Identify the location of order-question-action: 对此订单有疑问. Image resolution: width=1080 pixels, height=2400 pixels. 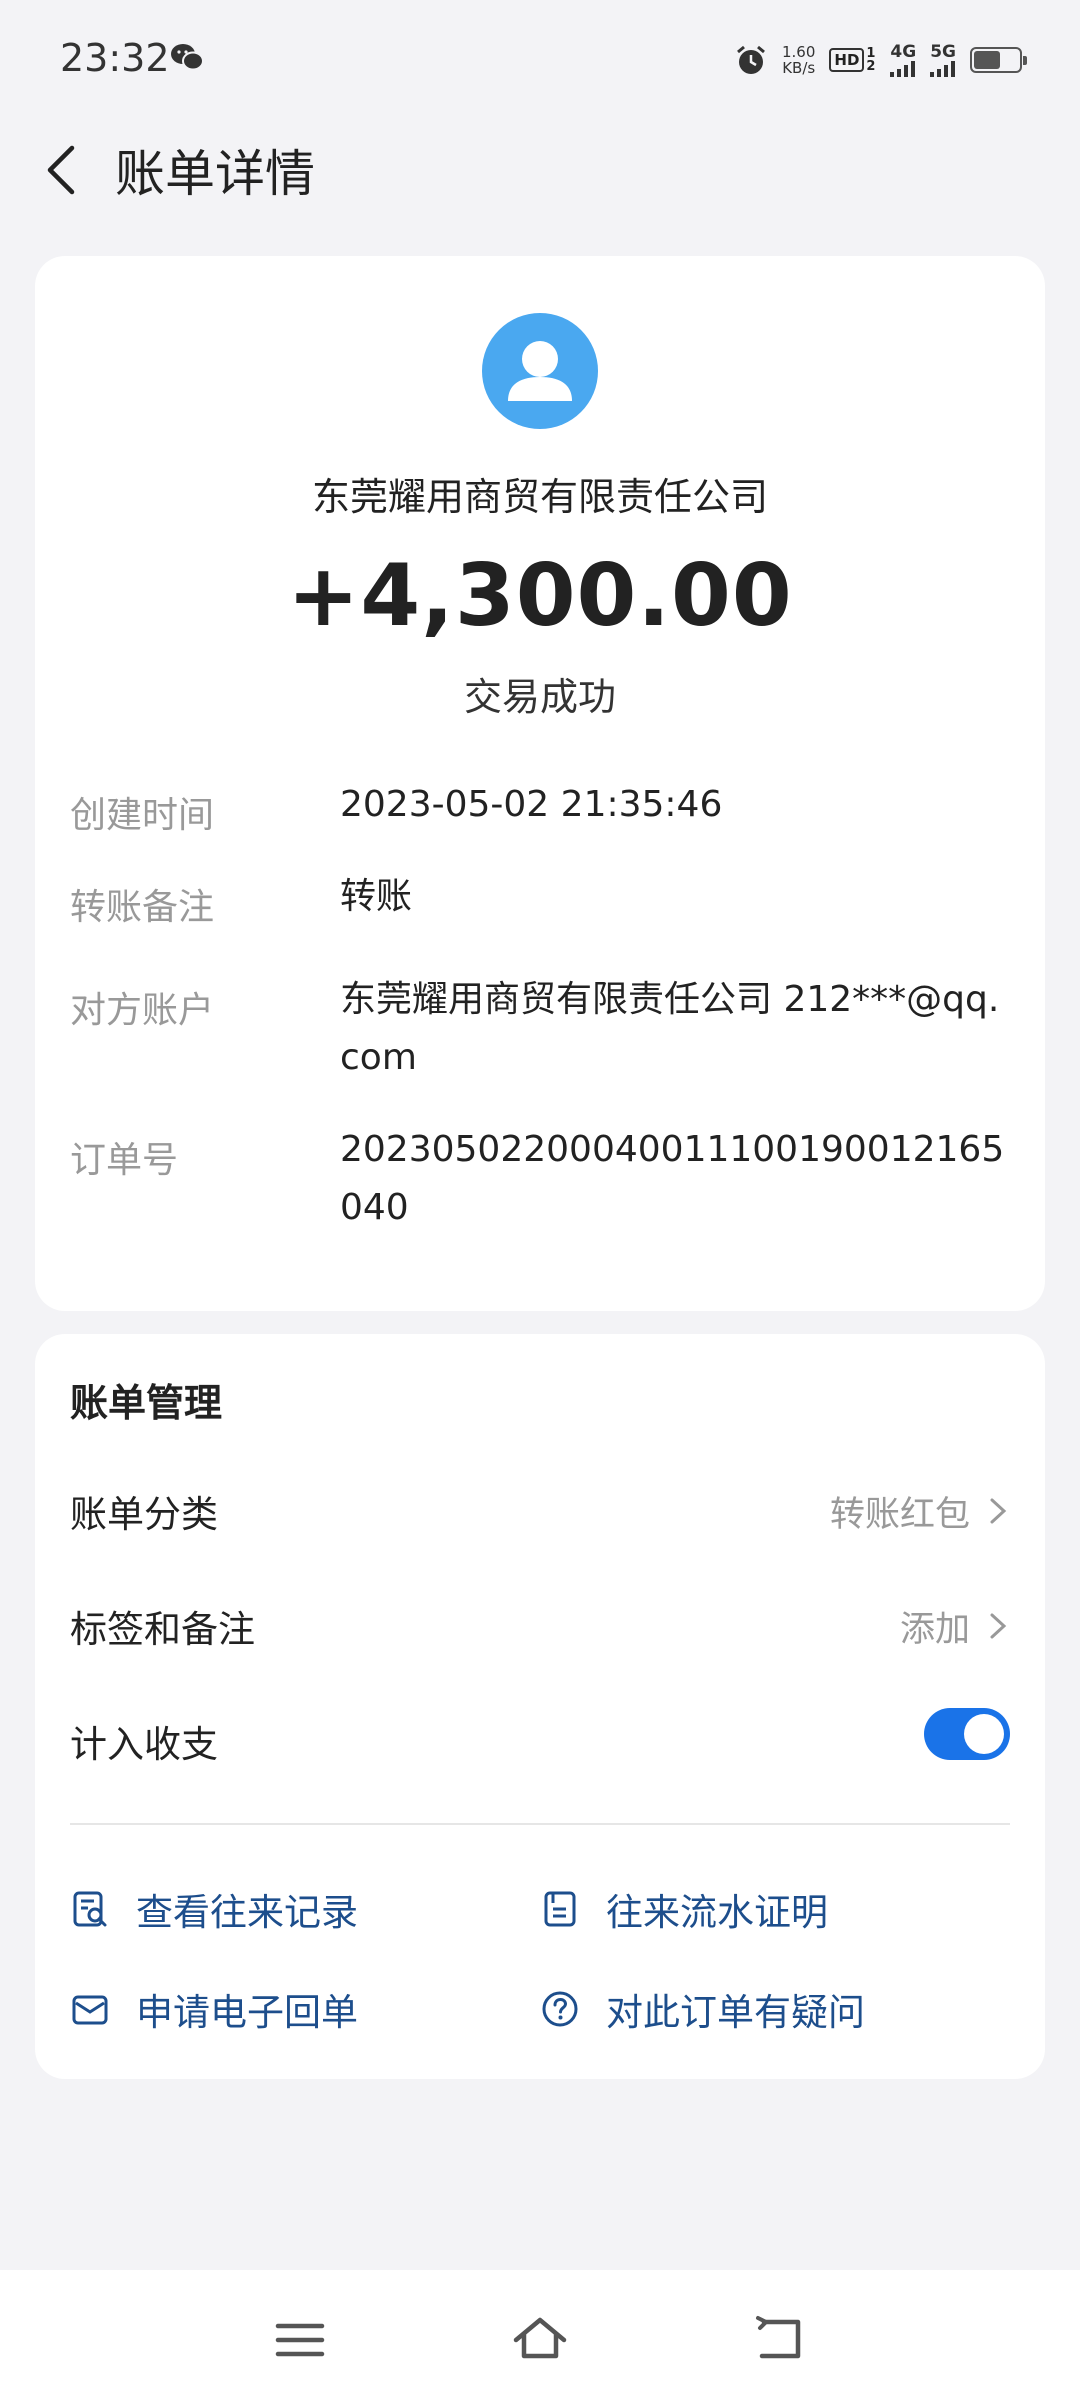
(702, 2009).